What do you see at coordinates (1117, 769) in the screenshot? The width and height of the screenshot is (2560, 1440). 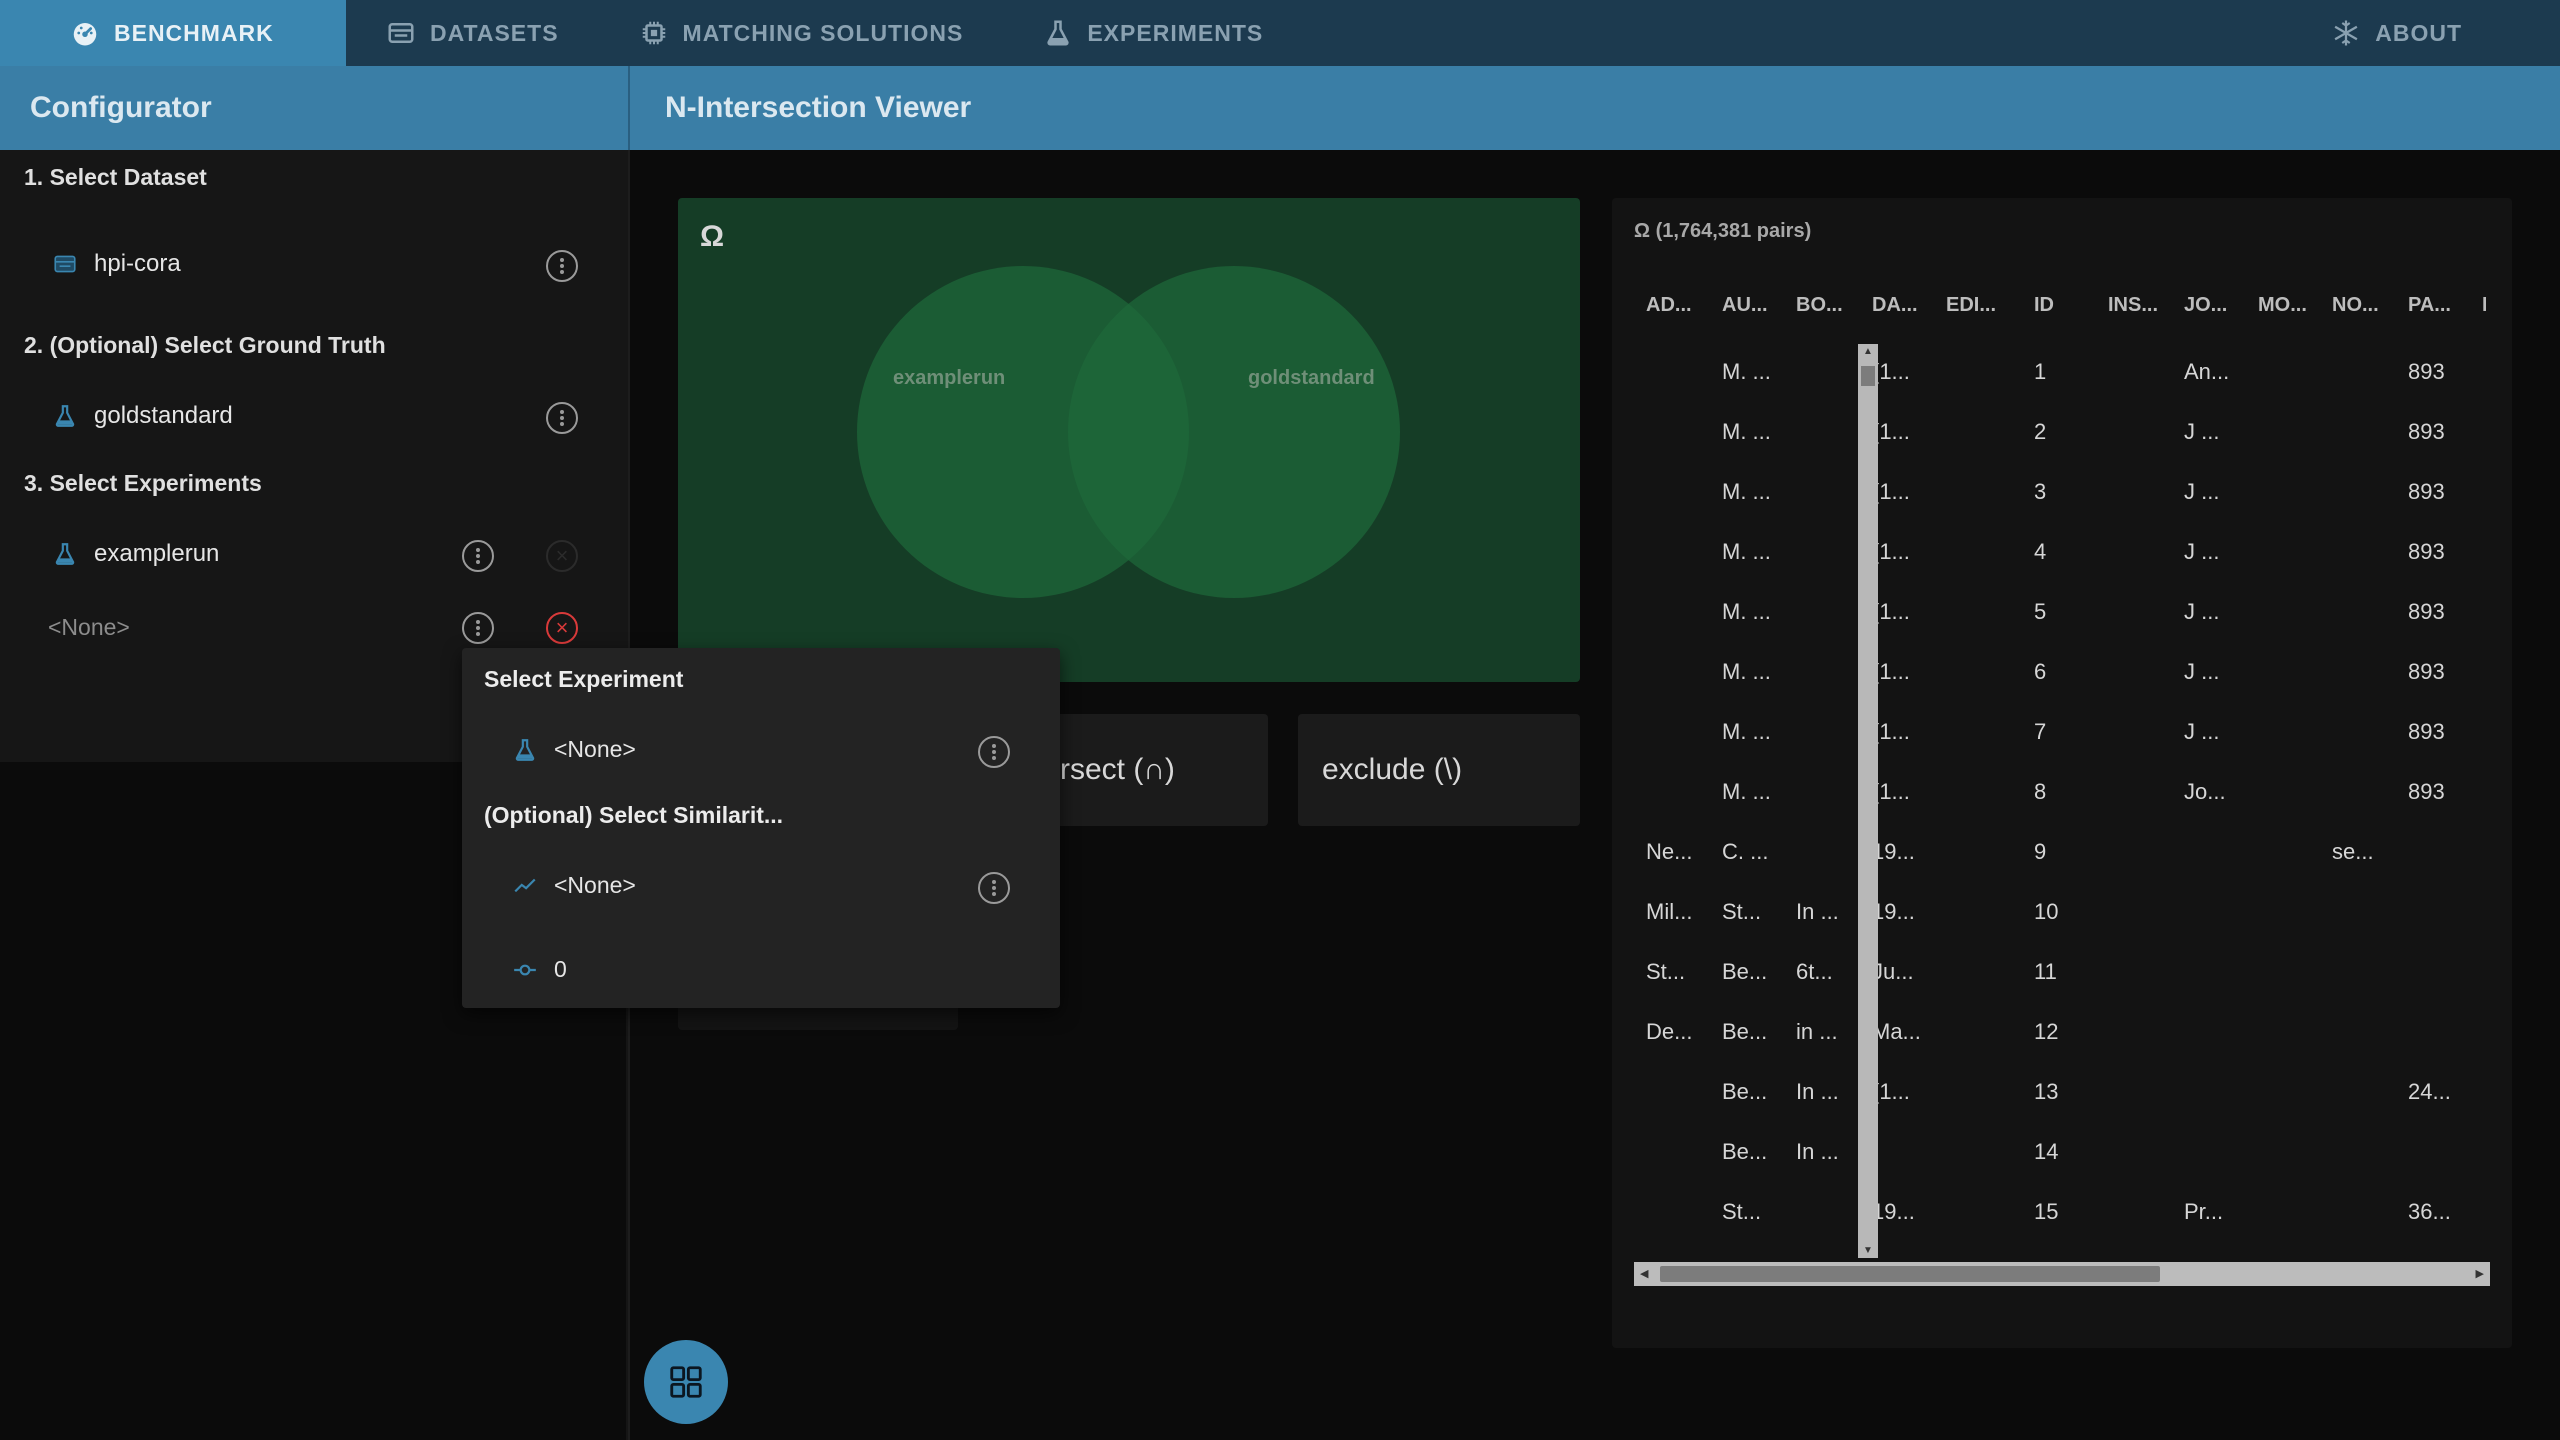 I see `intersect-label: rsect (∩)` at bounding box center [1117, 769].